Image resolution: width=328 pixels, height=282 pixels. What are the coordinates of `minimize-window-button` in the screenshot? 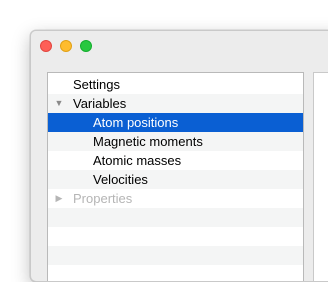 It's located at (66, 46).